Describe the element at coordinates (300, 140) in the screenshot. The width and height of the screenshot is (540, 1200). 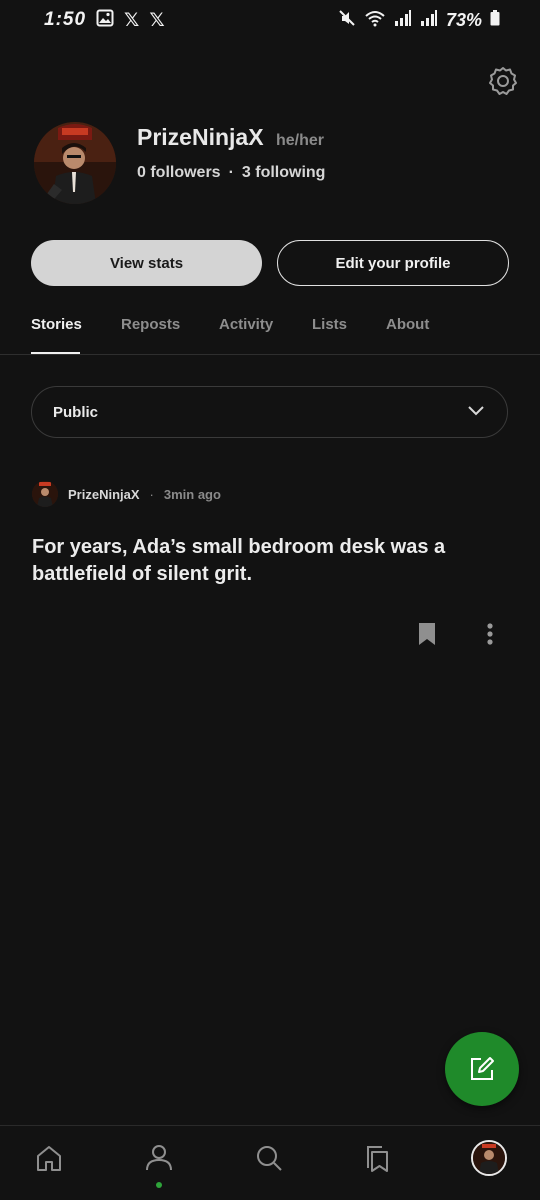
I see `profile-pronouns: he/her` at that location.